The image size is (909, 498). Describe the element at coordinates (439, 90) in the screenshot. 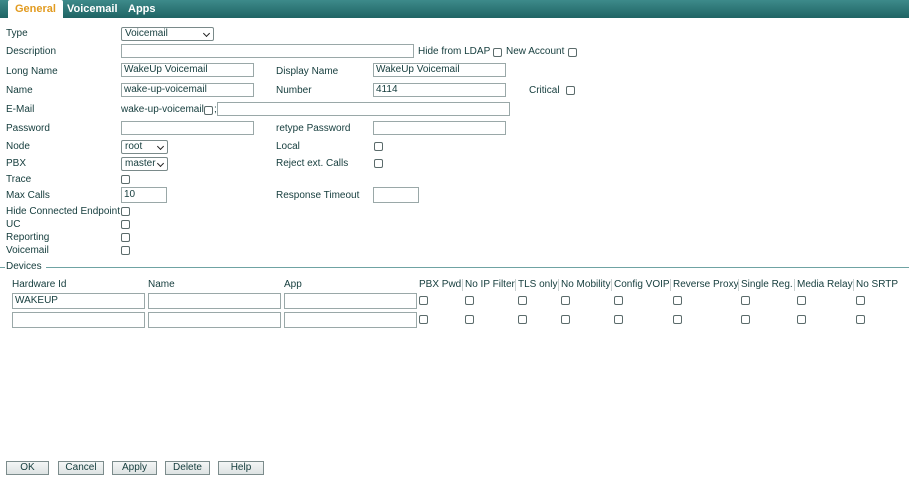

I see `number-input: 4114` at that location.